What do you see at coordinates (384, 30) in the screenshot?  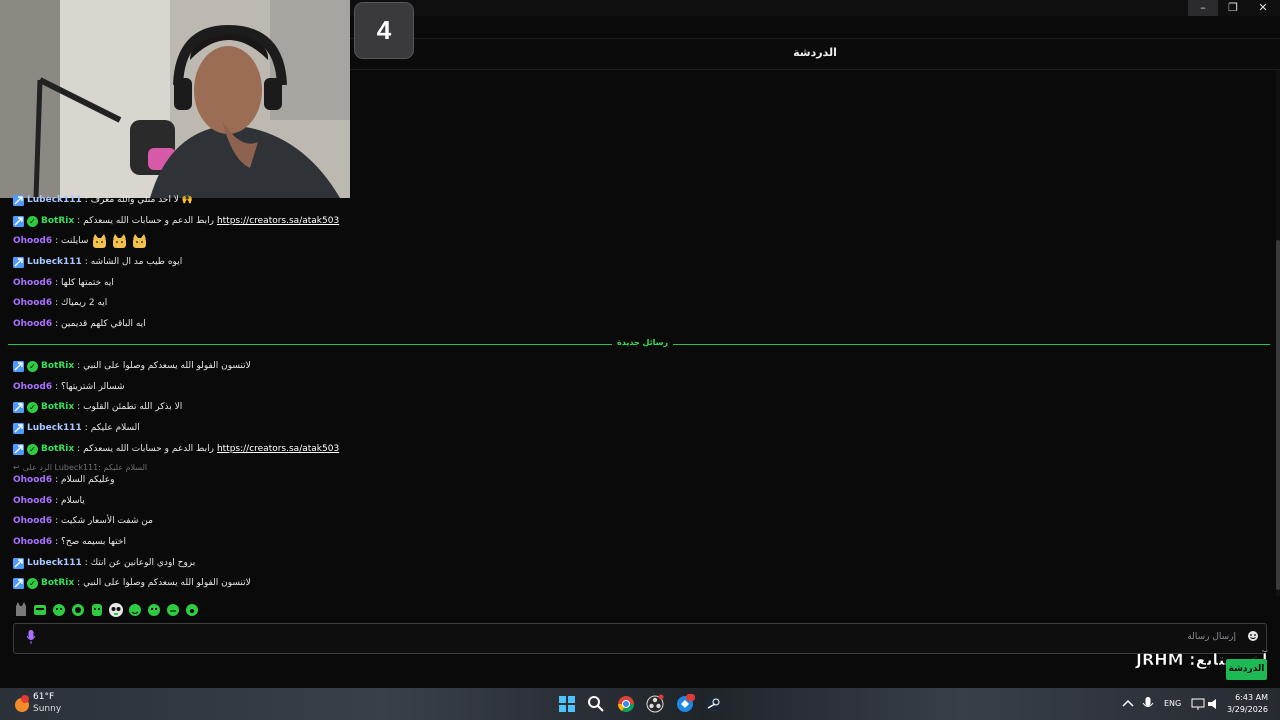 I see `counter-badge: 4` at bounding box center [384, 30].